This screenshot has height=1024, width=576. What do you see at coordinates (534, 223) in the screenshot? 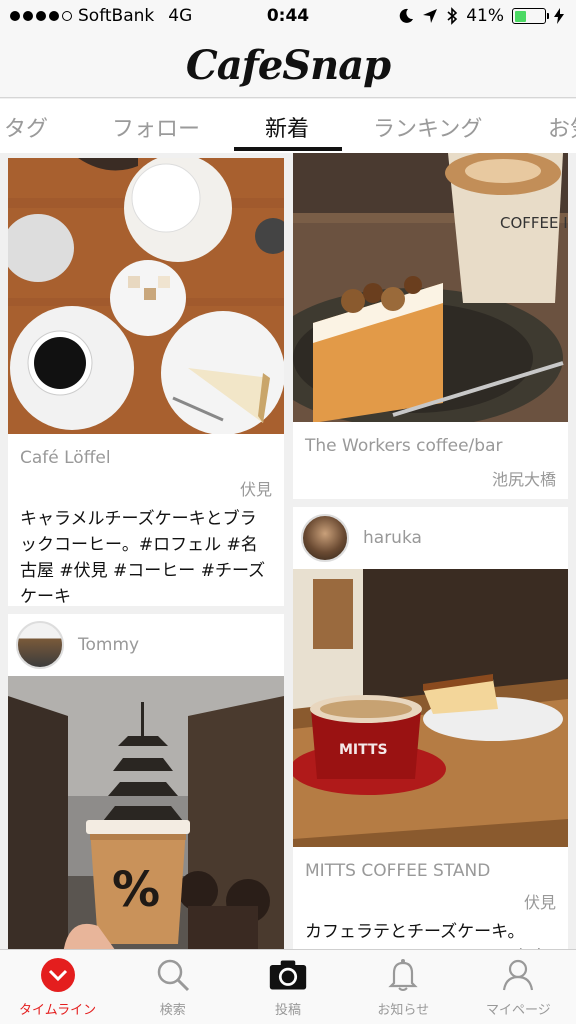
I see `cup-print-coffee: COFFEE IS MY BOYFR` at bounding box center [534, 223].